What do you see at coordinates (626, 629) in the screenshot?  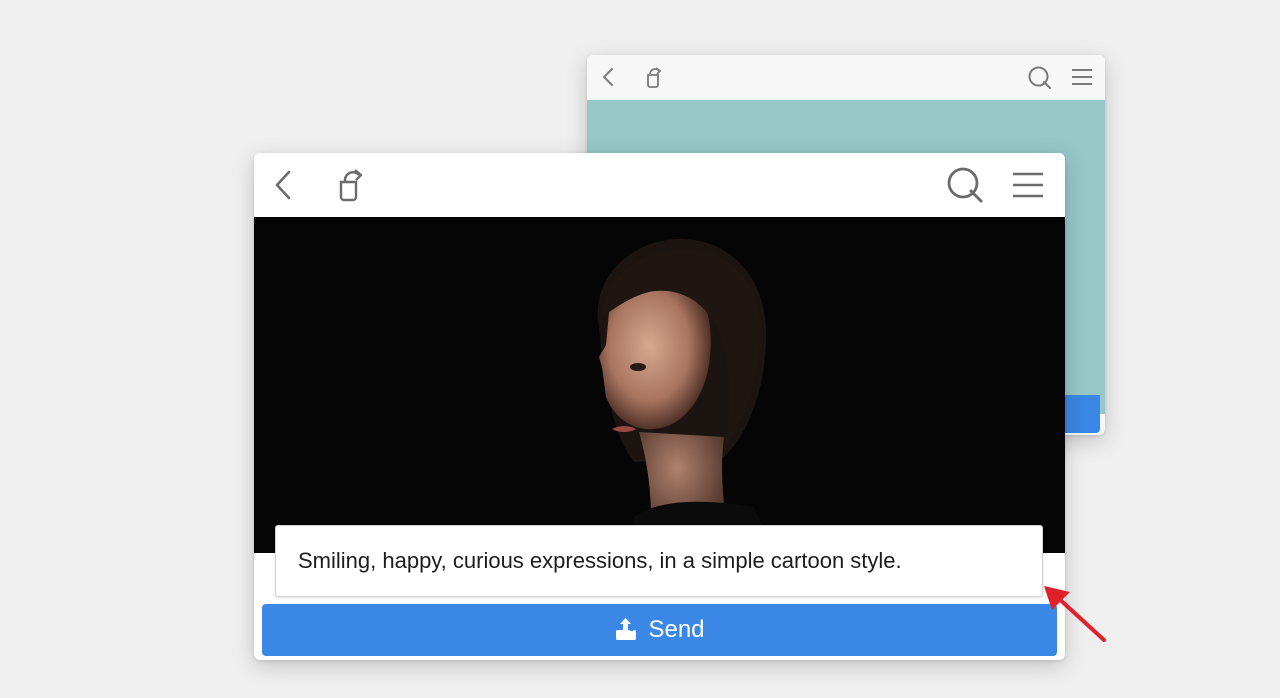 I see `upload-icon` at bounding box center [626, 629].